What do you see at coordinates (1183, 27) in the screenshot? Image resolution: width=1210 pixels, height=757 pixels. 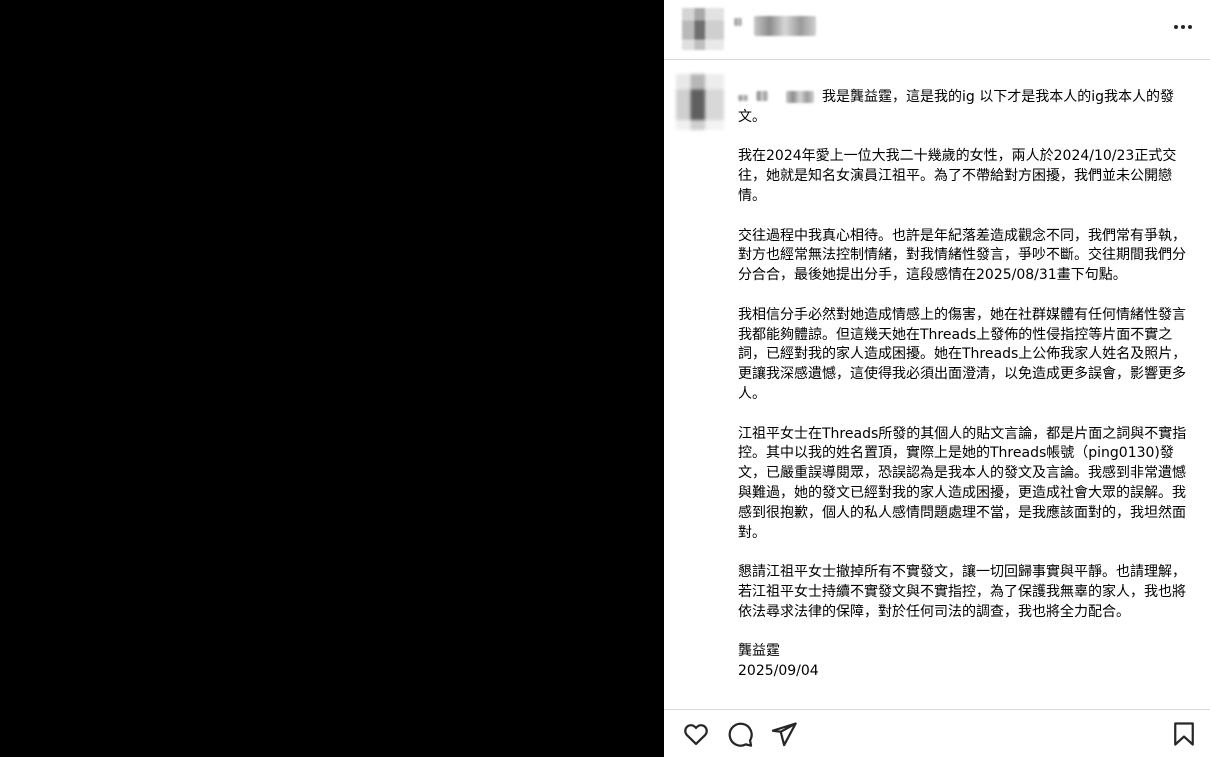 I see `more-options-button` at bounding box center [1183, 27].